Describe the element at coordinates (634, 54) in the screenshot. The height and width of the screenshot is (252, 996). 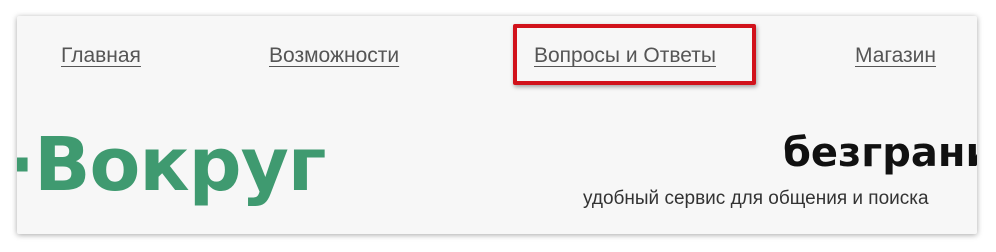
I see `highlight-box` at that location.